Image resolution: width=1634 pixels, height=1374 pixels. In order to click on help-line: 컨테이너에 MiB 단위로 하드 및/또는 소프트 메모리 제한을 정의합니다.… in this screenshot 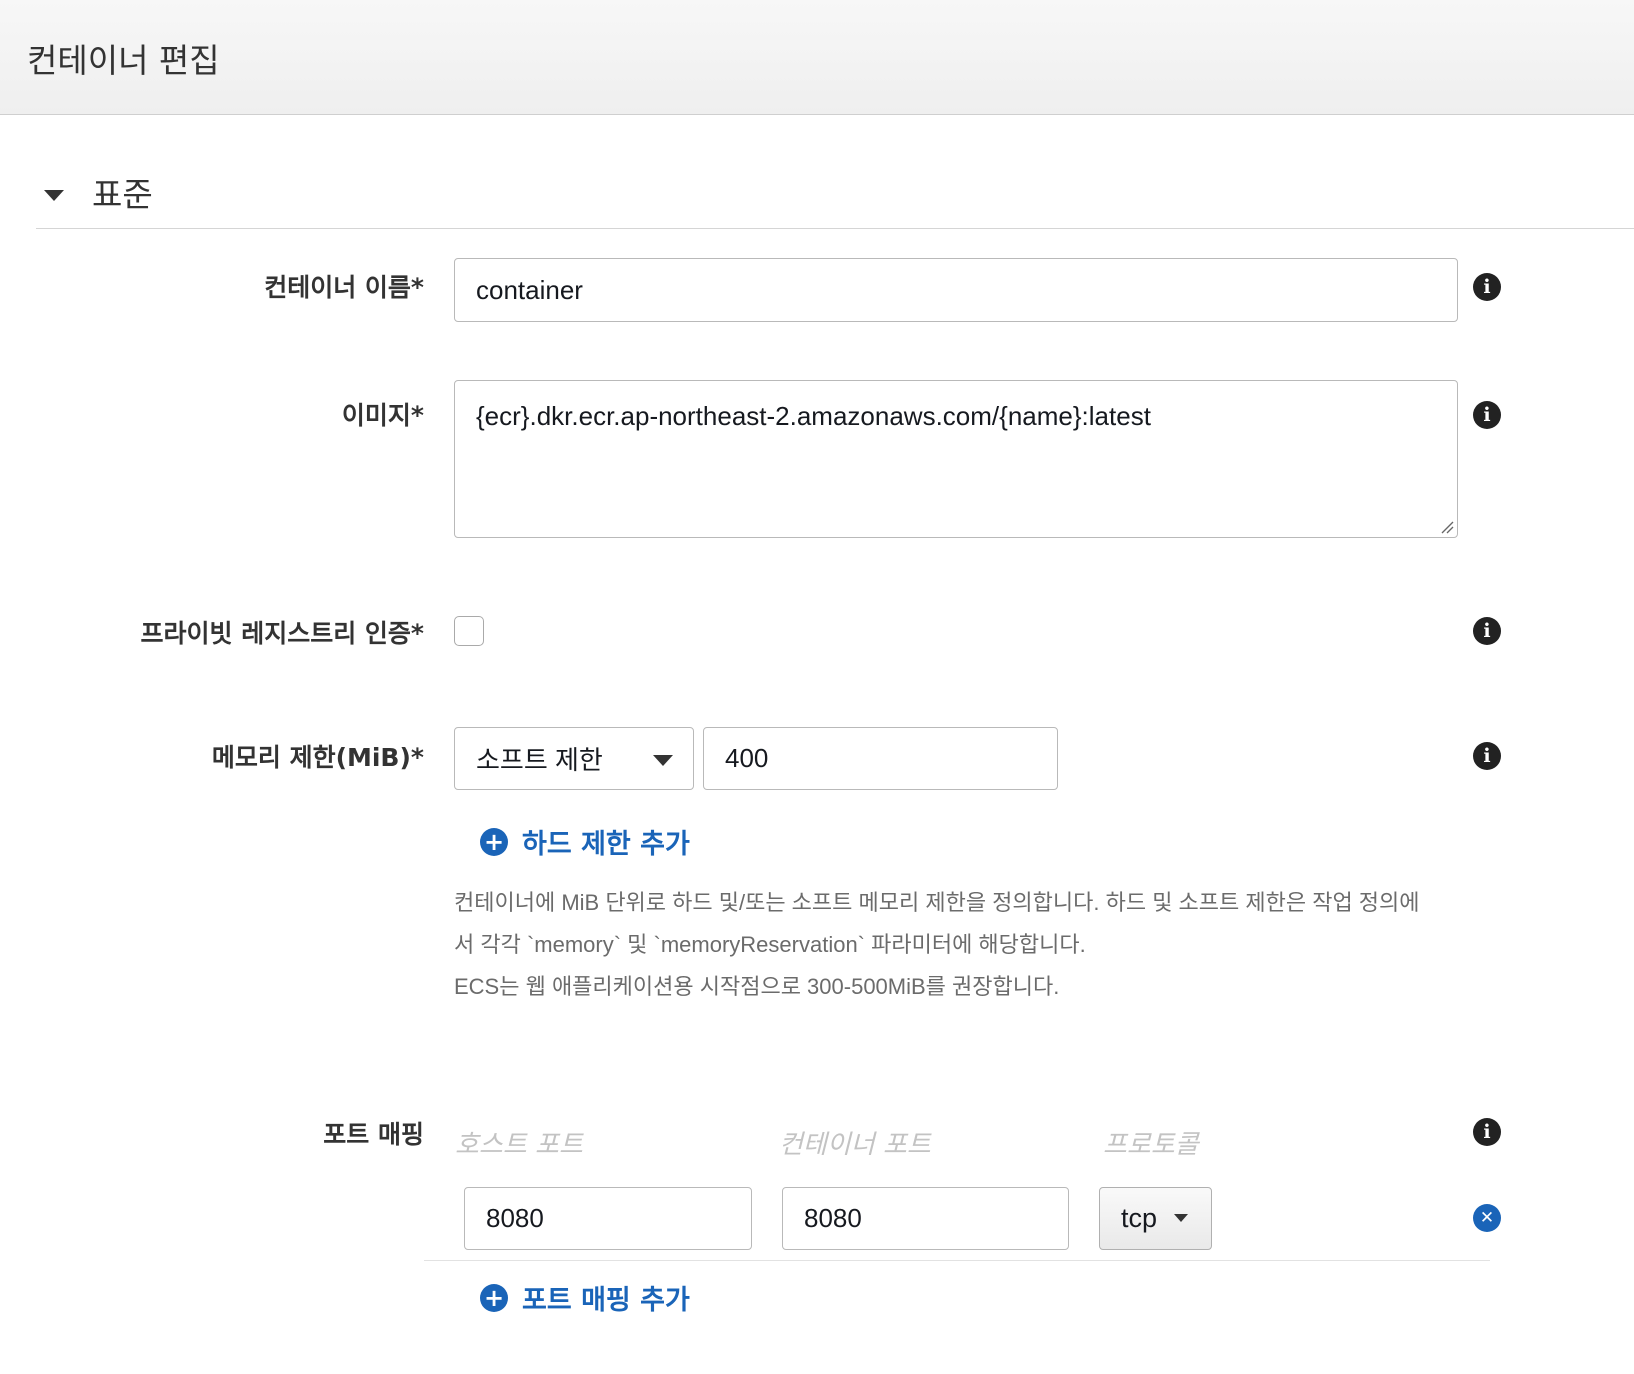, I will do `click(937, 902)`.